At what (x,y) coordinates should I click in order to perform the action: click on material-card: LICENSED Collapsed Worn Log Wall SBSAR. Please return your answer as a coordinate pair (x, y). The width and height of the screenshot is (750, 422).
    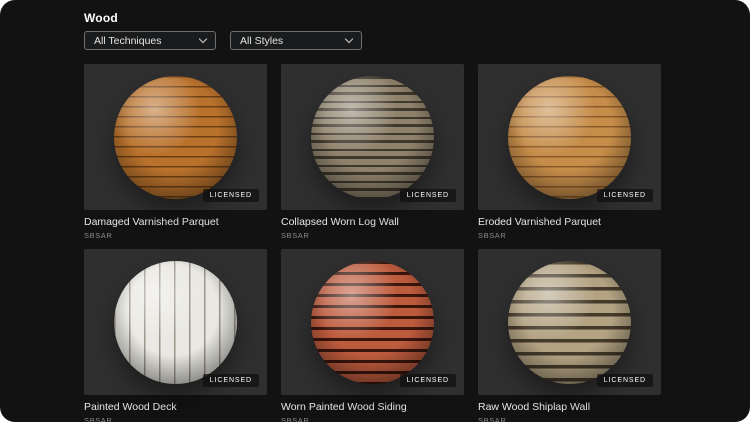
    Looking at the image, I should click on (372, 152).